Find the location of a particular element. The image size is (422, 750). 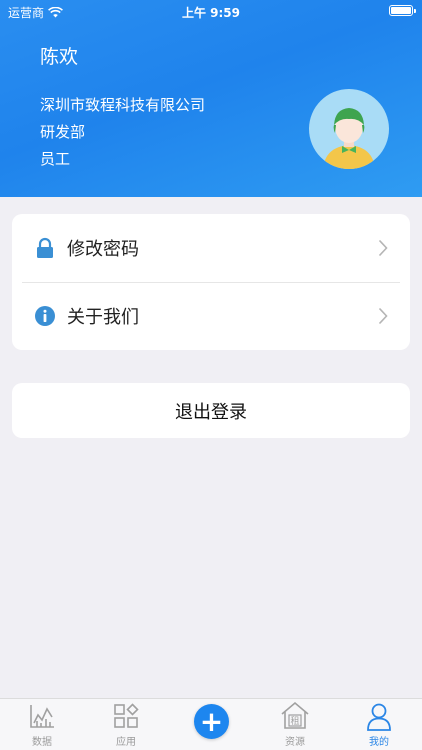

tab-mine-label: 我的 is located at coordinates (379, 742).